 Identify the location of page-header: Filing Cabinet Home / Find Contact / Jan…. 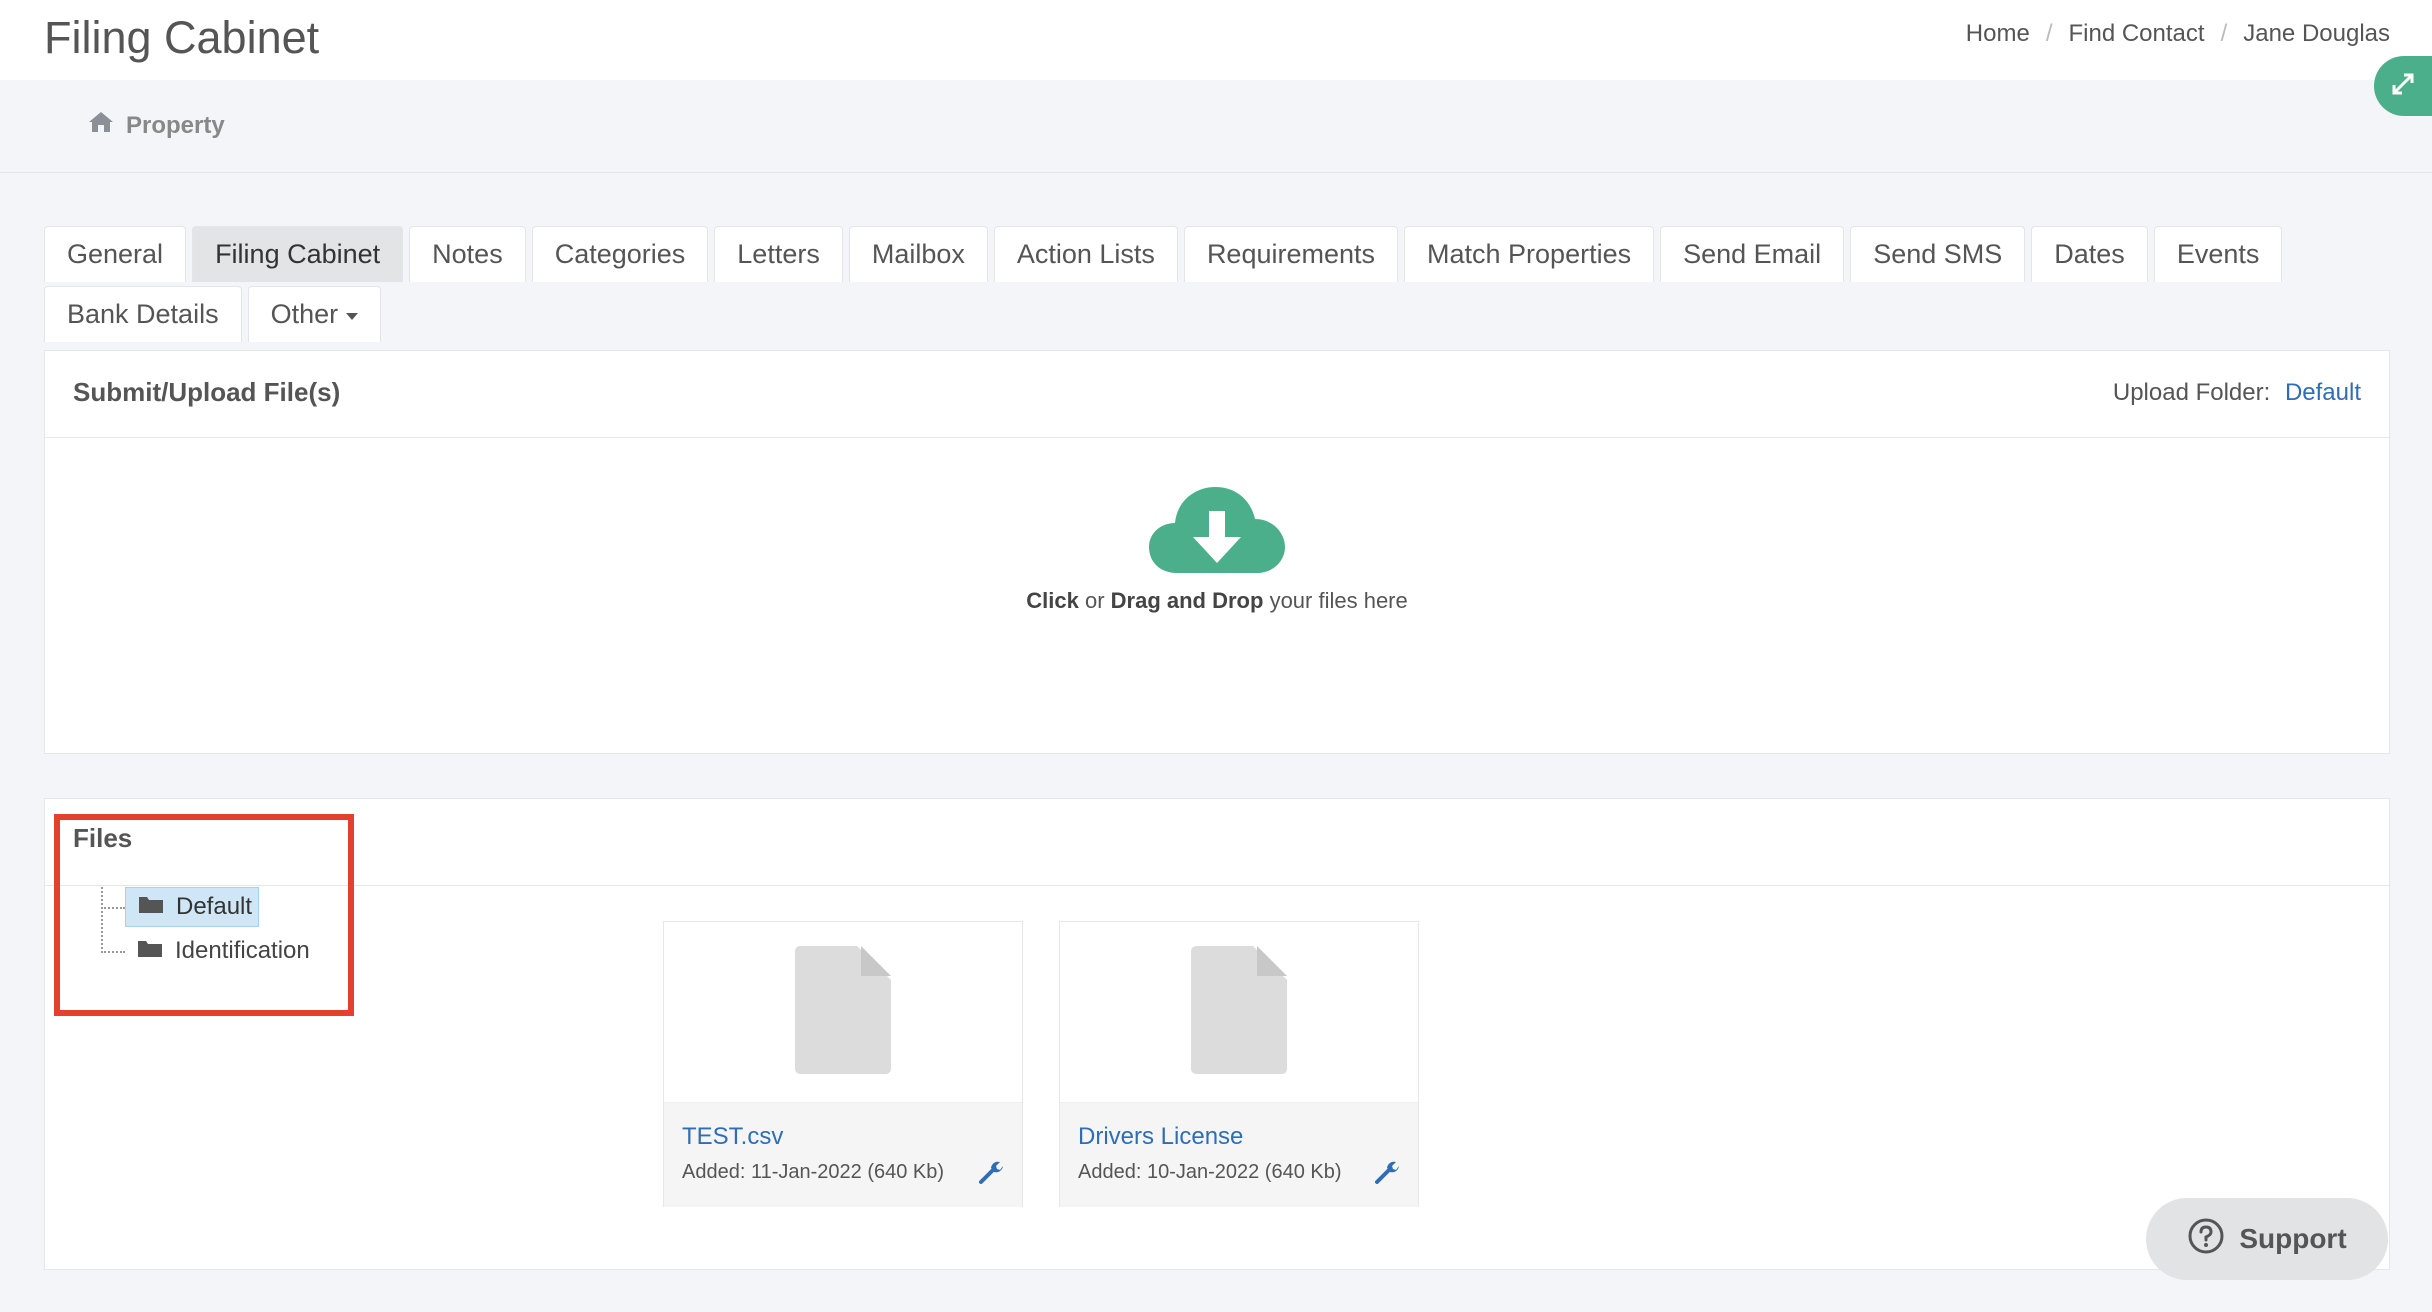
(1216, 40).